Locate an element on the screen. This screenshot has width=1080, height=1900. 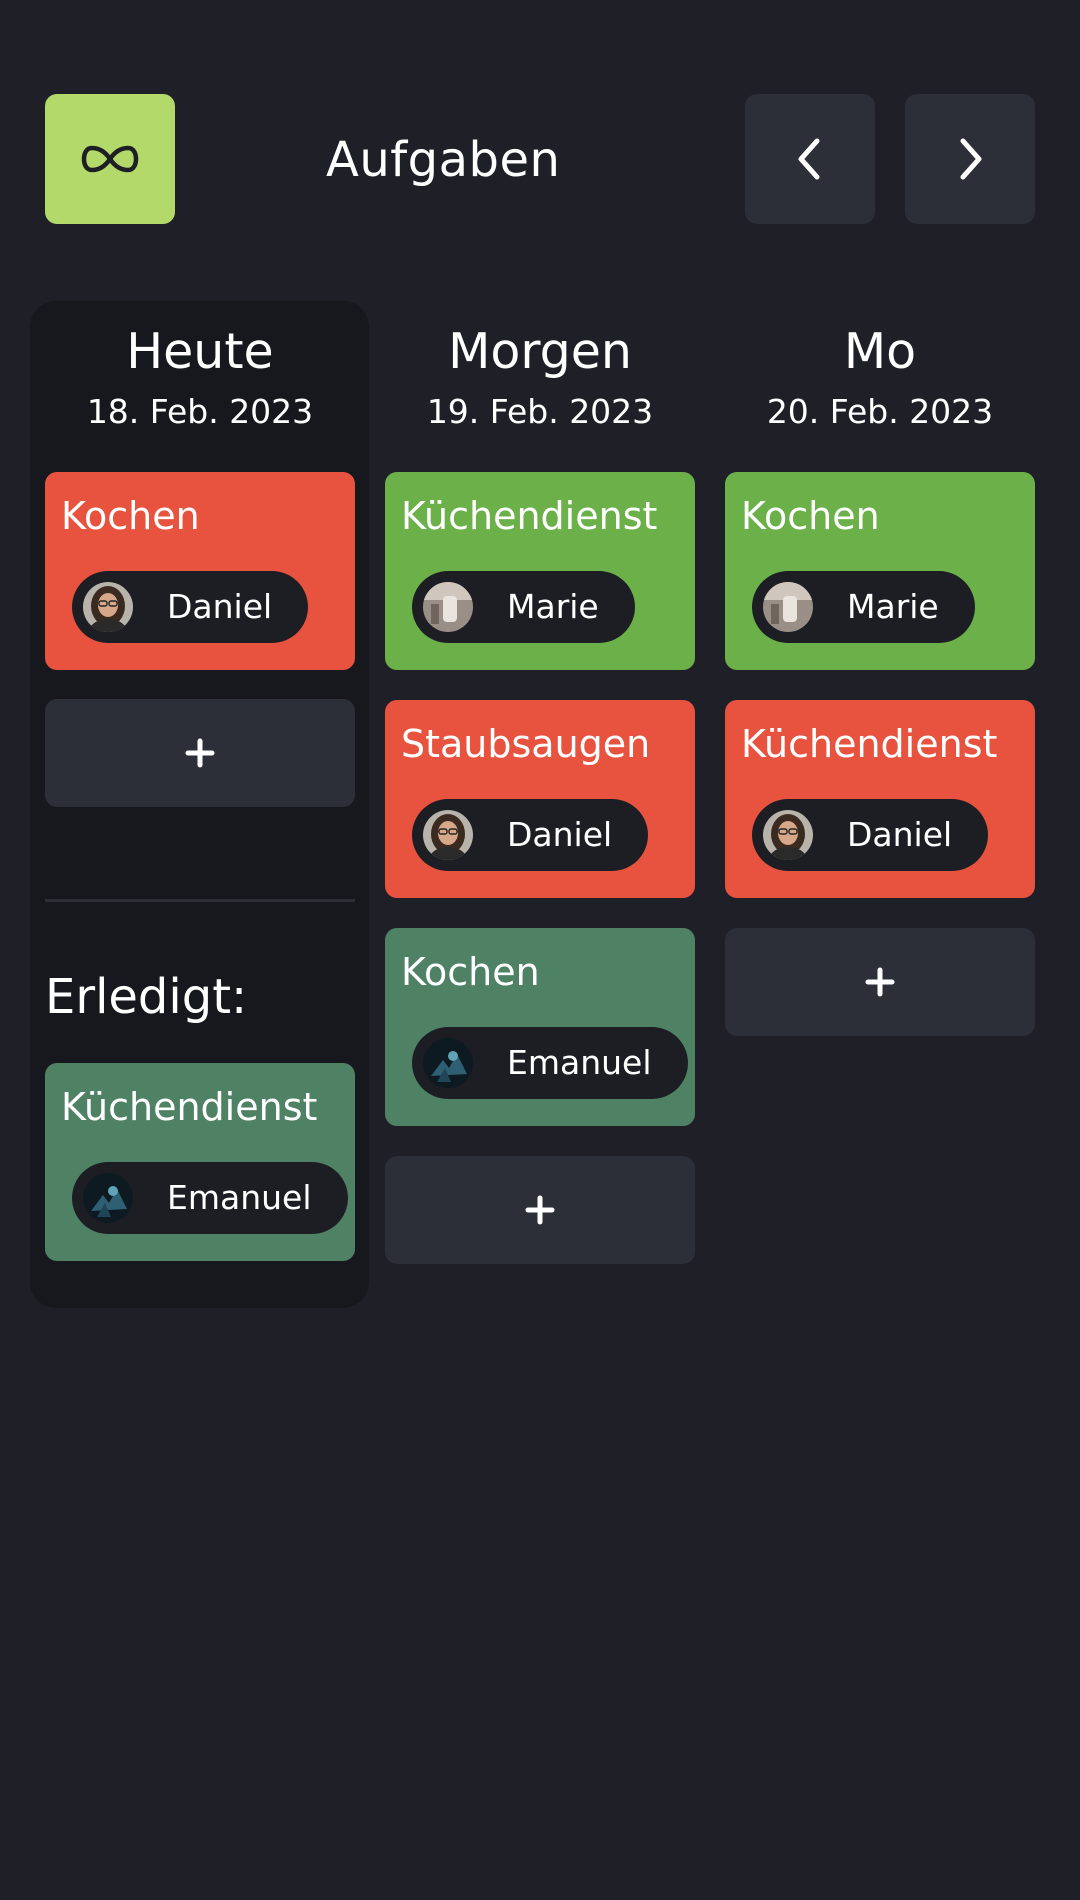
task-card: Küchendienst Marie is located at coordinates (540, 571).